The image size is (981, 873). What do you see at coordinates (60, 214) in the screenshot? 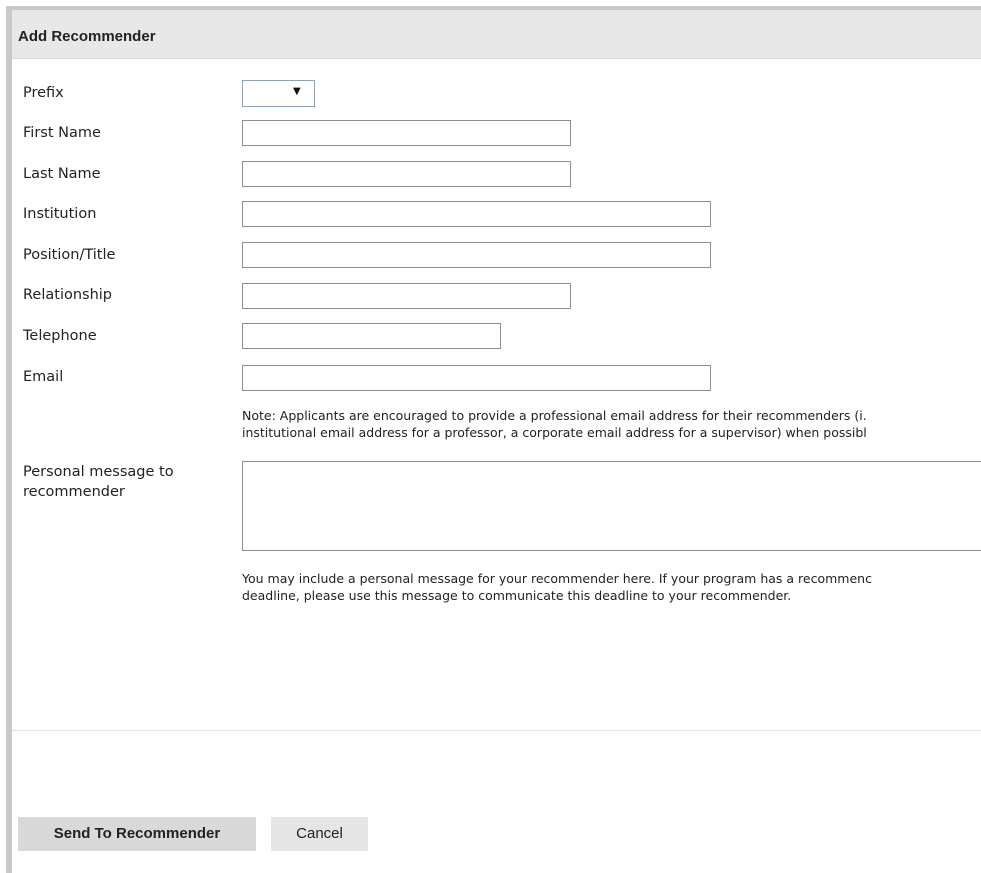
I see `institution-label: Institution` at bounding box center [60, 214].